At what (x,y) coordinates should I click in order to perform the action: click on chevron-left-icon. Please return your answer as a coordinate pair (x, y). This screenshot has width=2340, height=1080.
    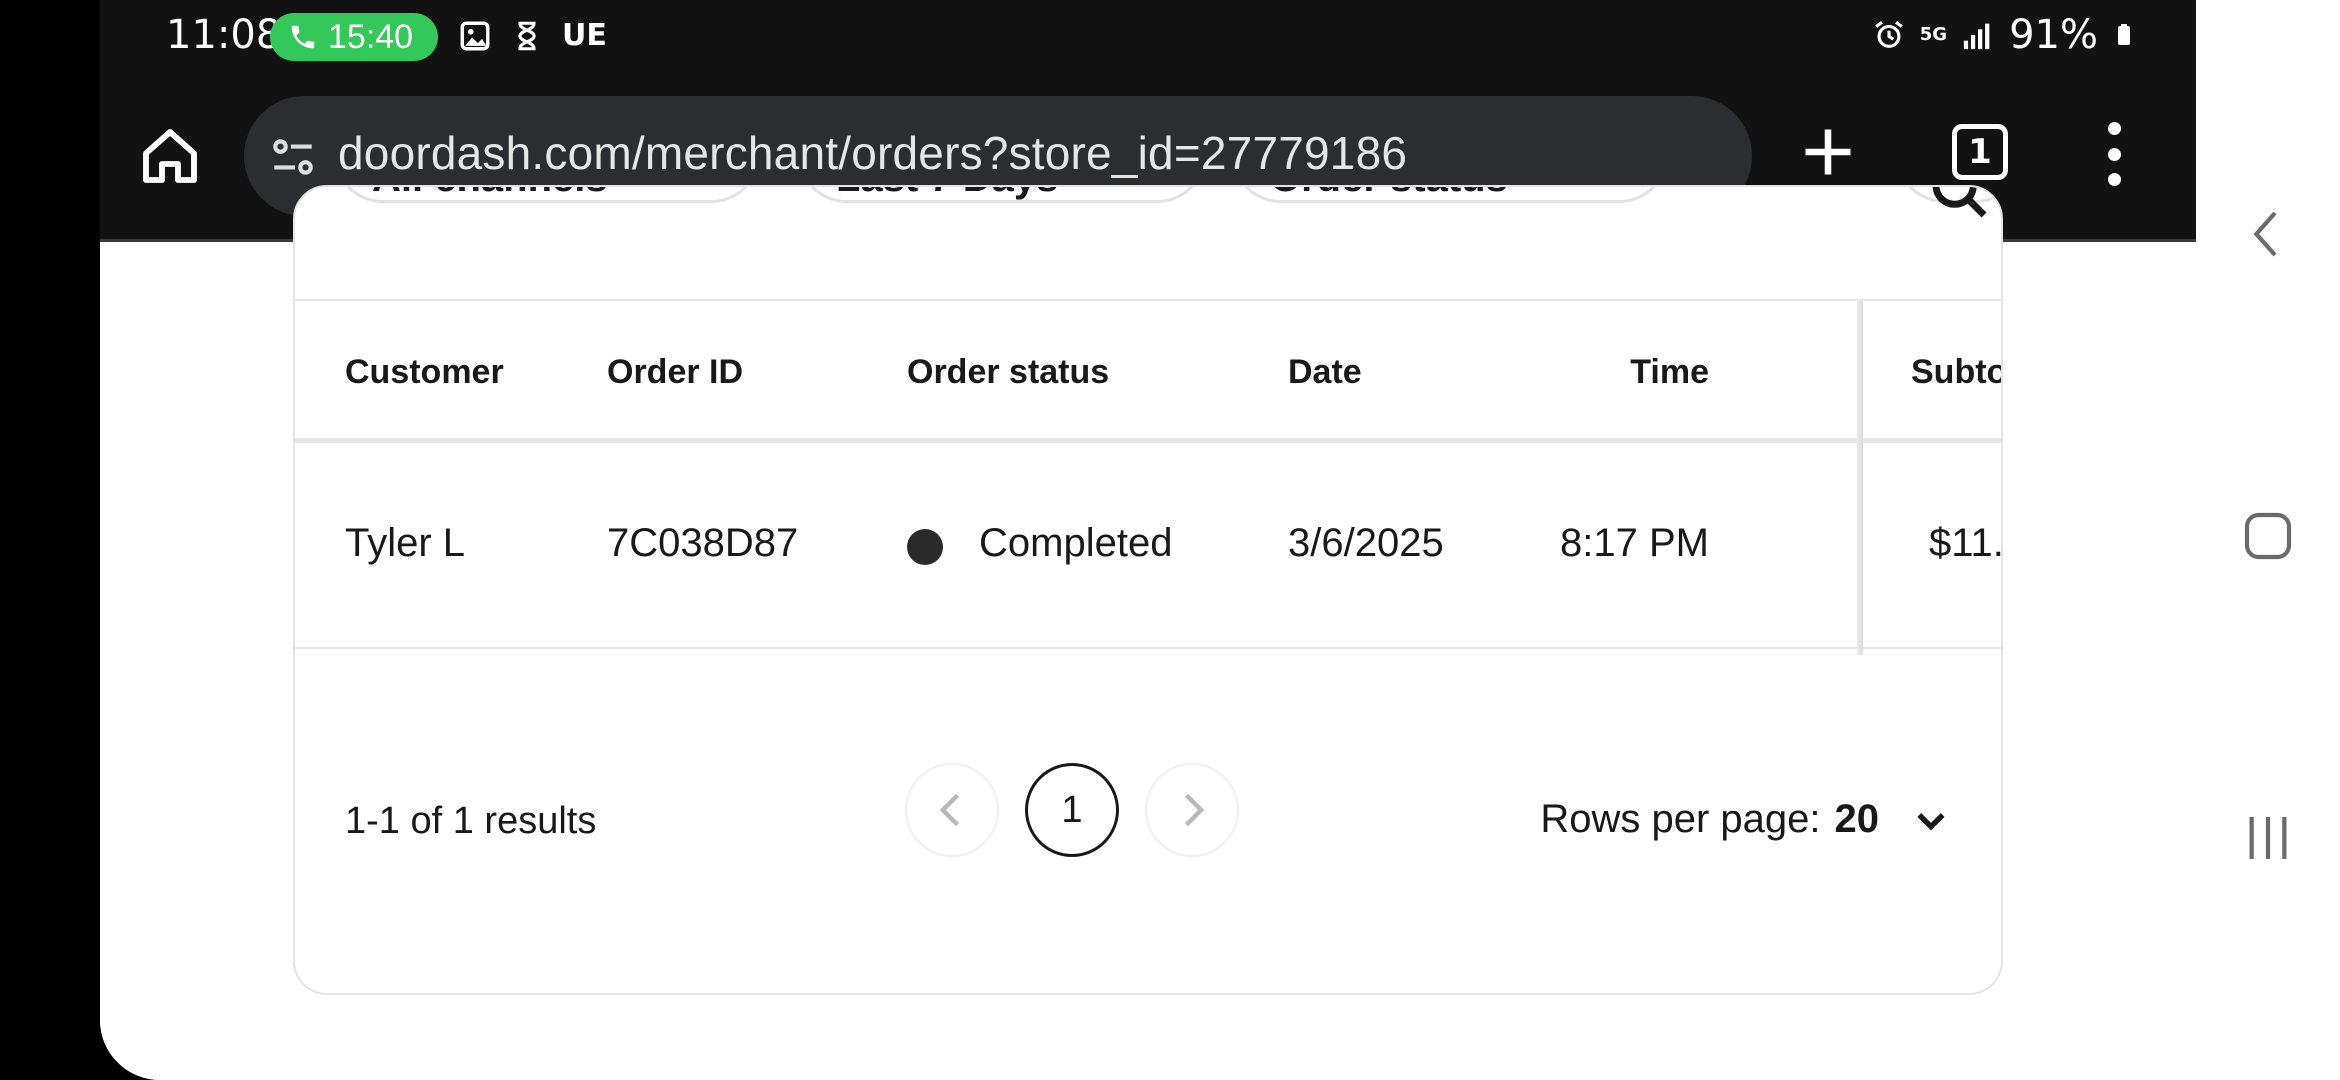
    Looking at the image, I should click on (949, 810).